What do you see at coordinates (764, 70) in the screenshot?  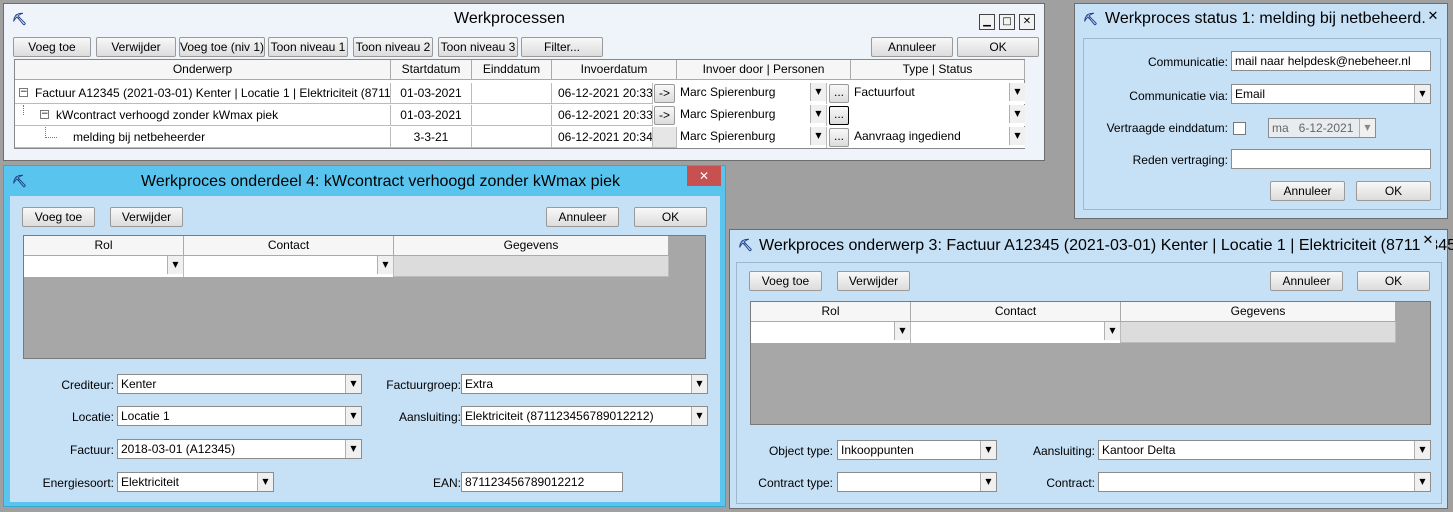 I see `col-invoer-door: Invoer door | Personen` at bounding box center [764, 70].